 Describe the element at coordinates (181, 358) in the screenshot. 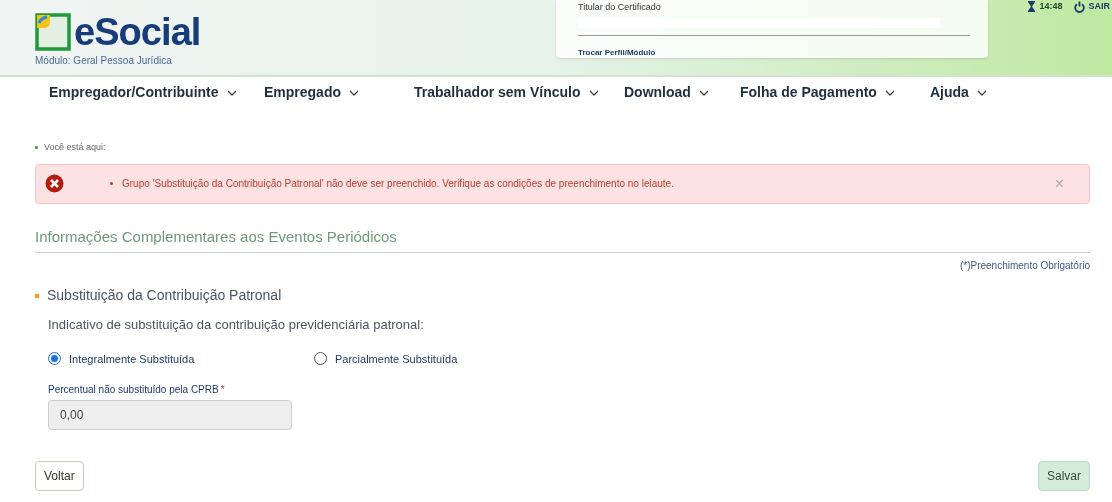

I see `radio-option: Integralmente Substituída` at that location.